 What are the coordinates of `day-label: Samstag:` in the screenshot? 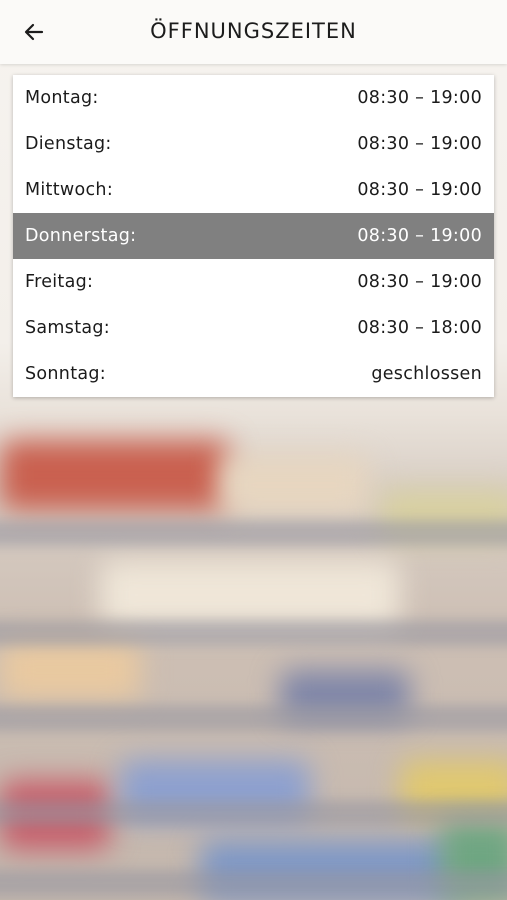 It's located at (67, 328).